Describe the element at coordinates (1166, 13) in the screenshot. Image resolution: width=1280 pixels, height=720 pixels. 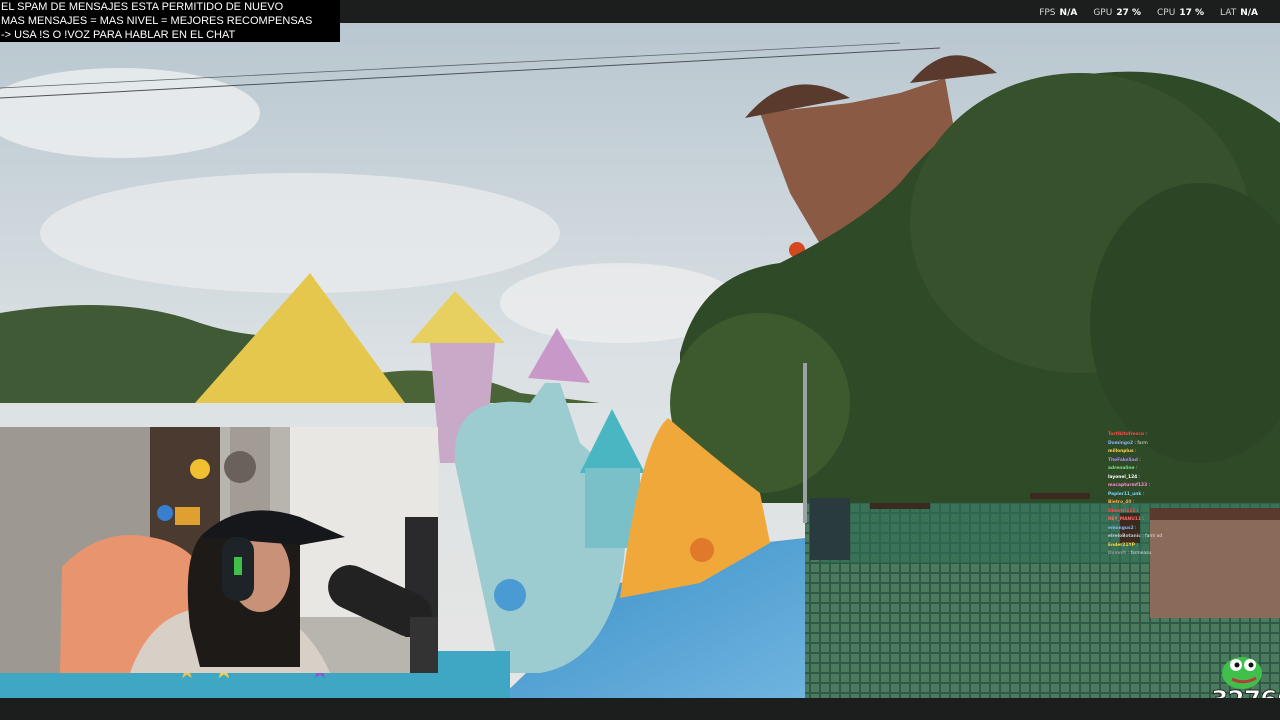
I see `stat-label: CPU` at that location.